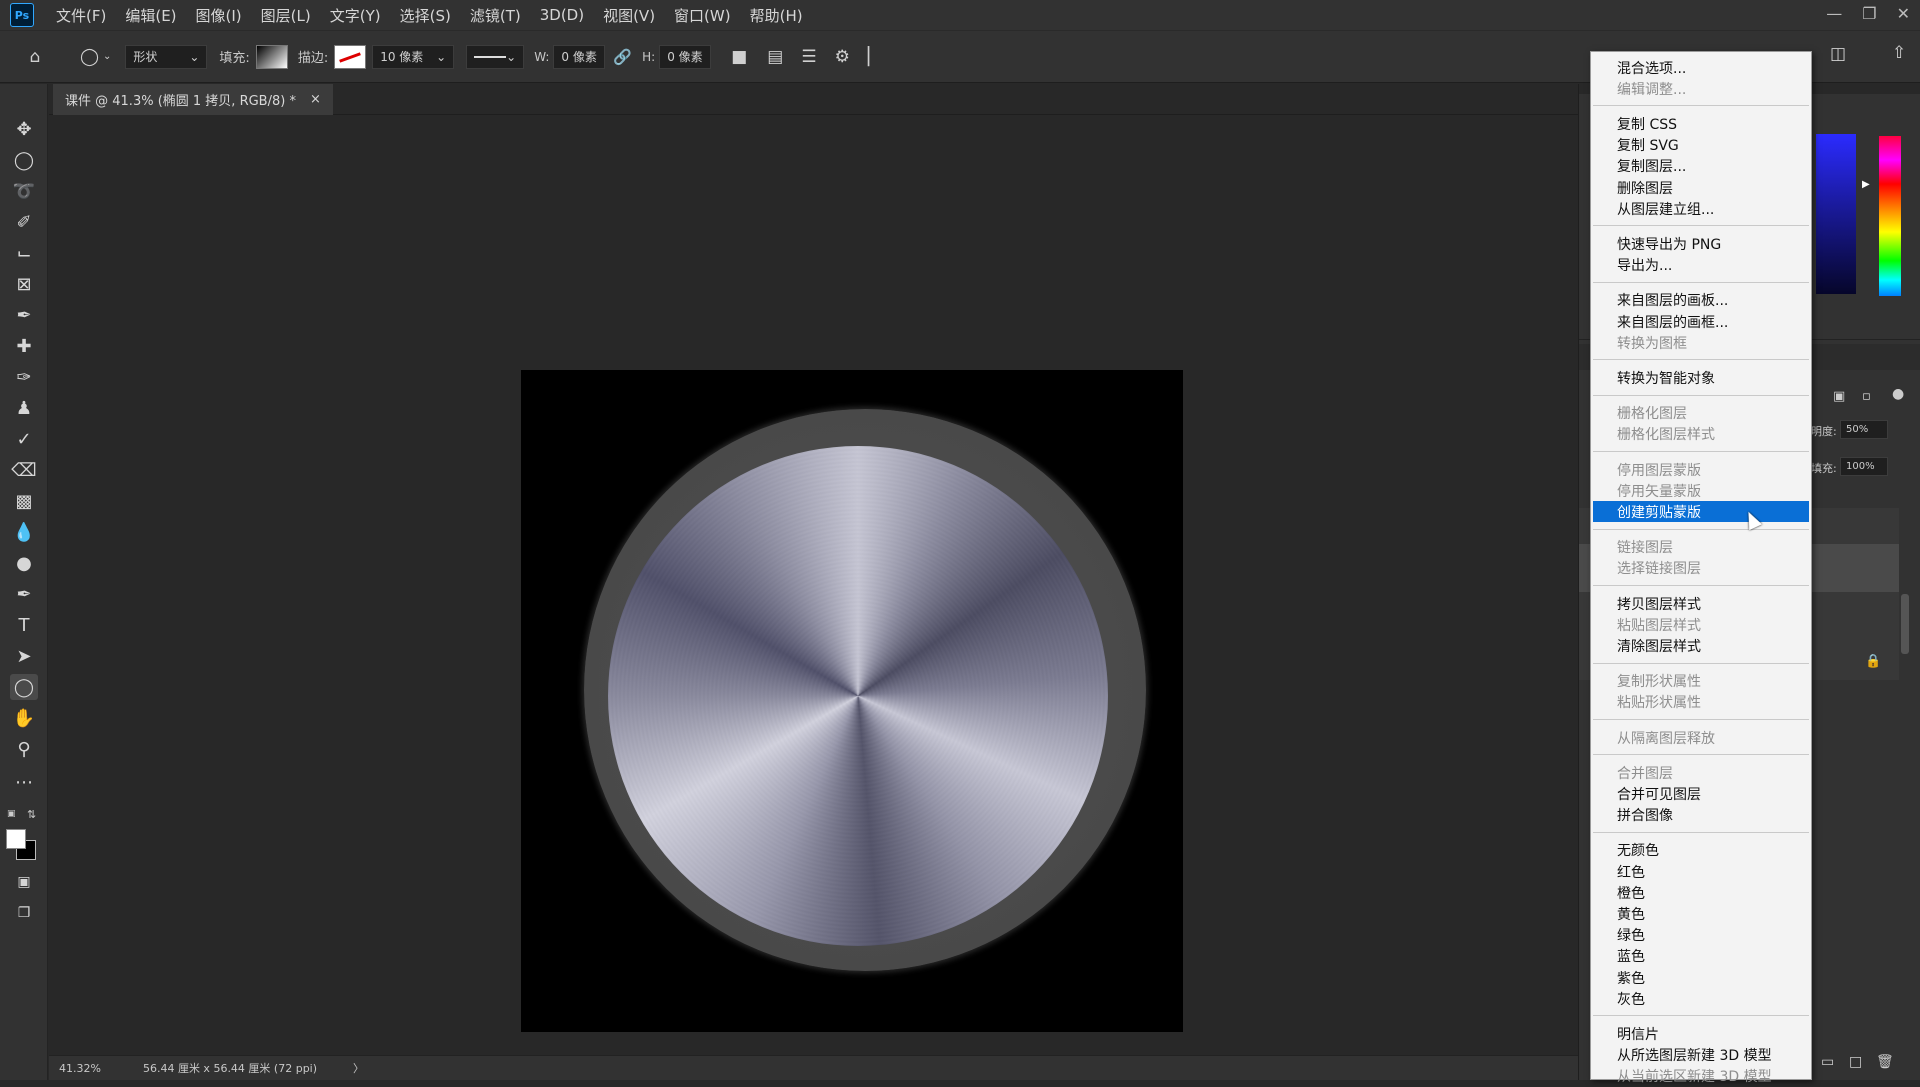  Describe the element at coordinates (1890, 216) in the screenshot. I see `hue-slider` at that location.